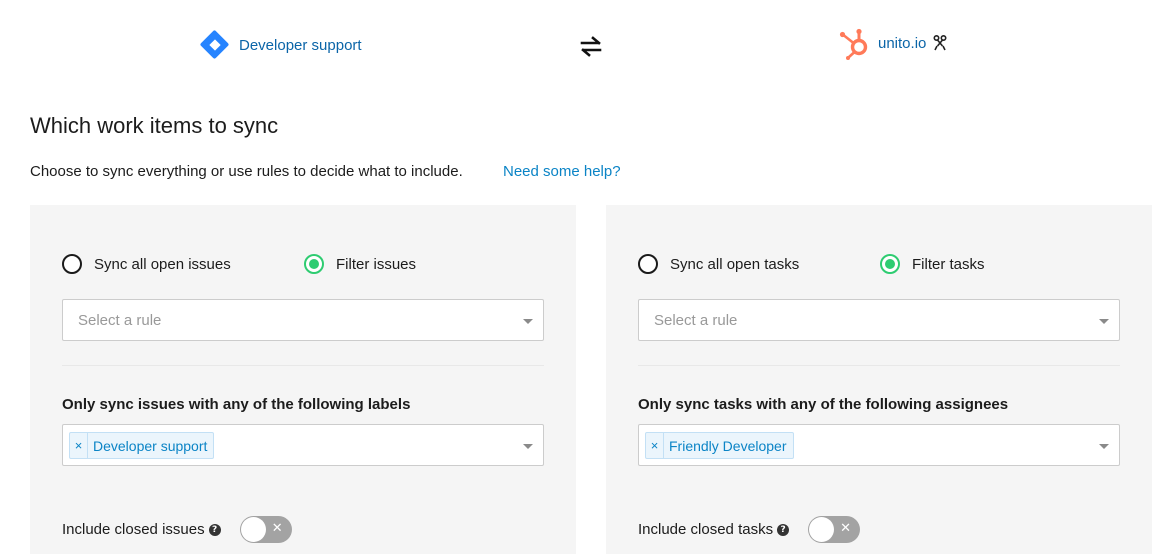 The width and height of the screenshot is (1170, 554). What do you see at coordinates (214, 44) in the screenshot?
I see `jira-diamond-icon` at bounding box center [214, 44].